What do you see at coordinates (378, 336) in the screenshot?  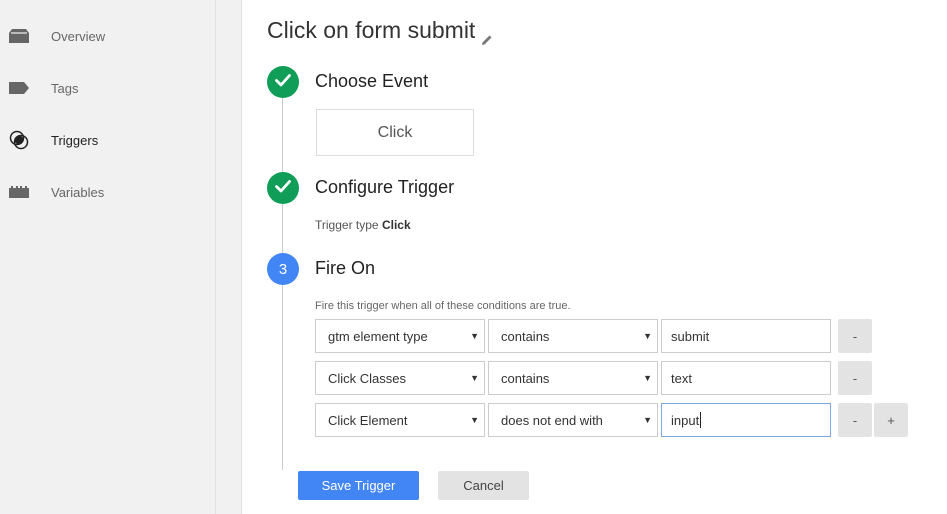 I see `variable-select-value: gtm element type` at bounding box center [378, 336].